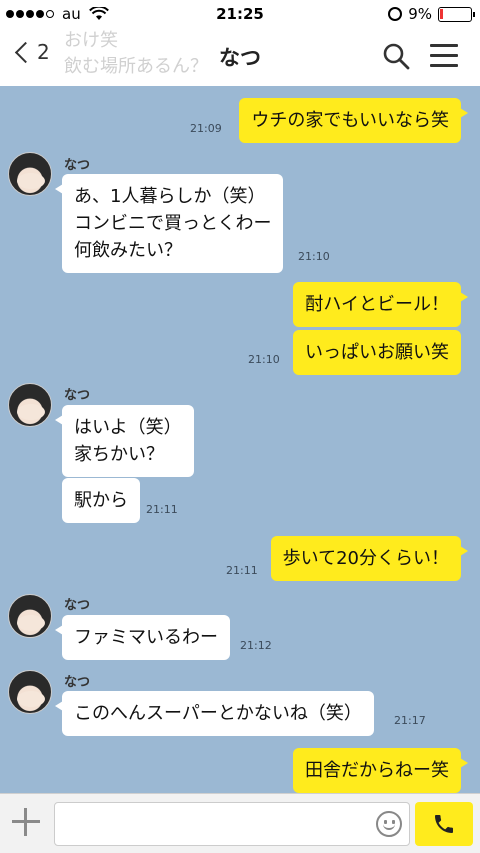 The width and height of the screenshot is (480, 853). I want to click on message-bubble-them: ファミマいるわー, so click(142, 637).